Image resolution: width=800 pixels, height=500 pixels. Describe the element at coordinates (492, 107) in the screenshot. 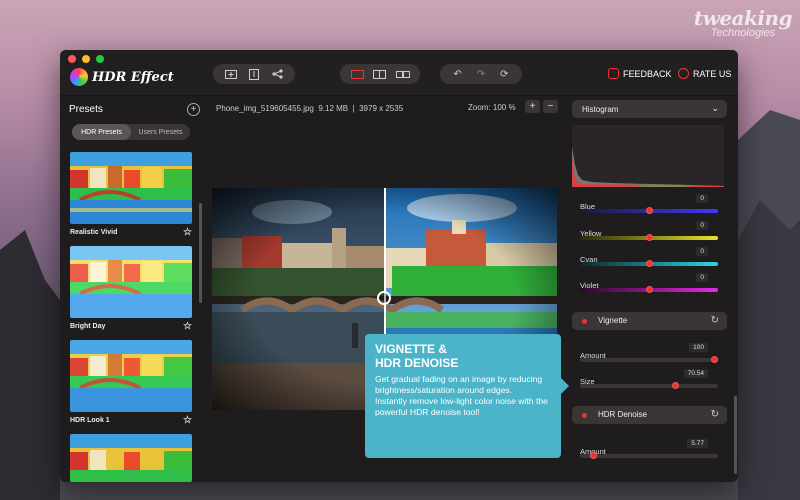

I see `zoom-level: Zoom: 100 %` at that location.